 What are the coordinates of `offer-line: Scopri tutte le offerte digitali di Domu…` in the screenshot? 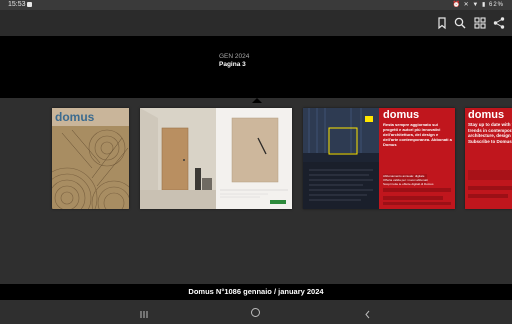 It's located at (408, 184).